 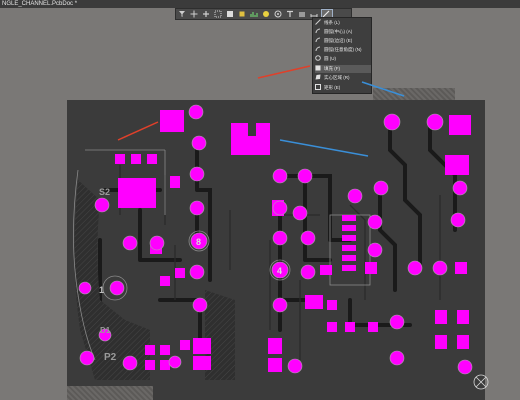 I want to click on silk-label: 4, so click(x=279, y=271).